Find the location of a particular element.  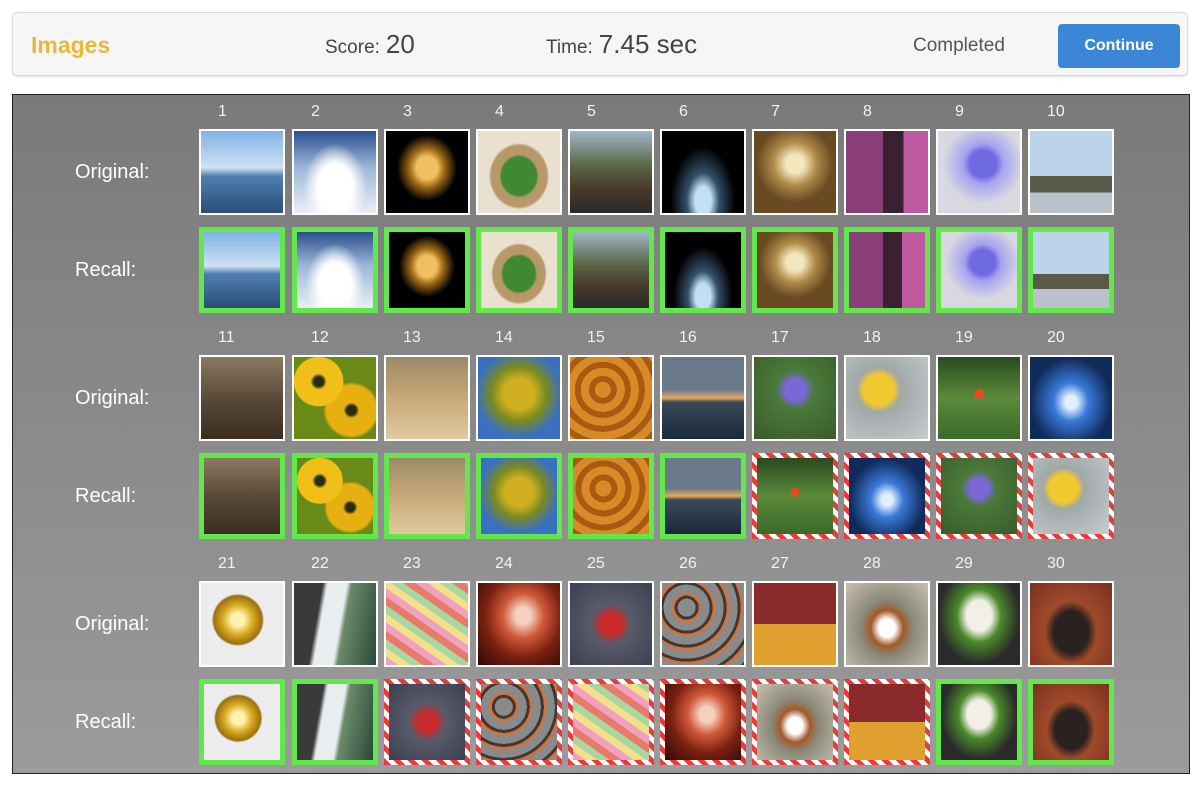

purple-crocus-image is located at coordinates (979, 496).